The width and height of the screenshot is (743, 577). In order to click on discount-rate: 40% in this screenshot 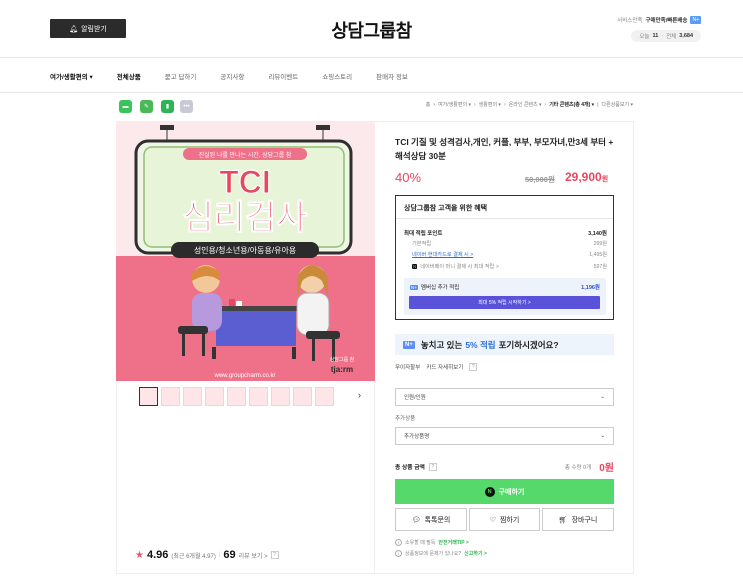, I will do `click(408, 177)`.